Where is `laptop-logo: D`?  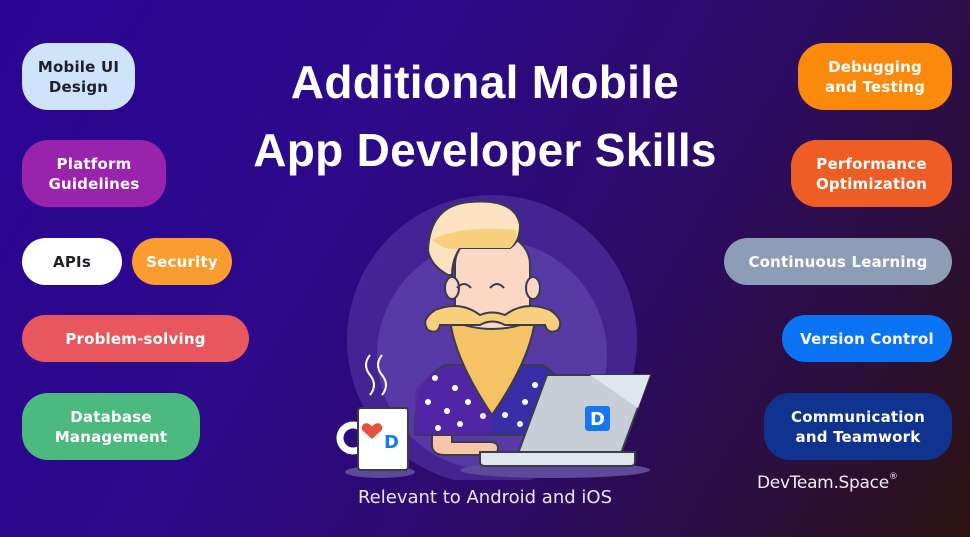
laptop-logo: D is located at coordinates (597, 419).